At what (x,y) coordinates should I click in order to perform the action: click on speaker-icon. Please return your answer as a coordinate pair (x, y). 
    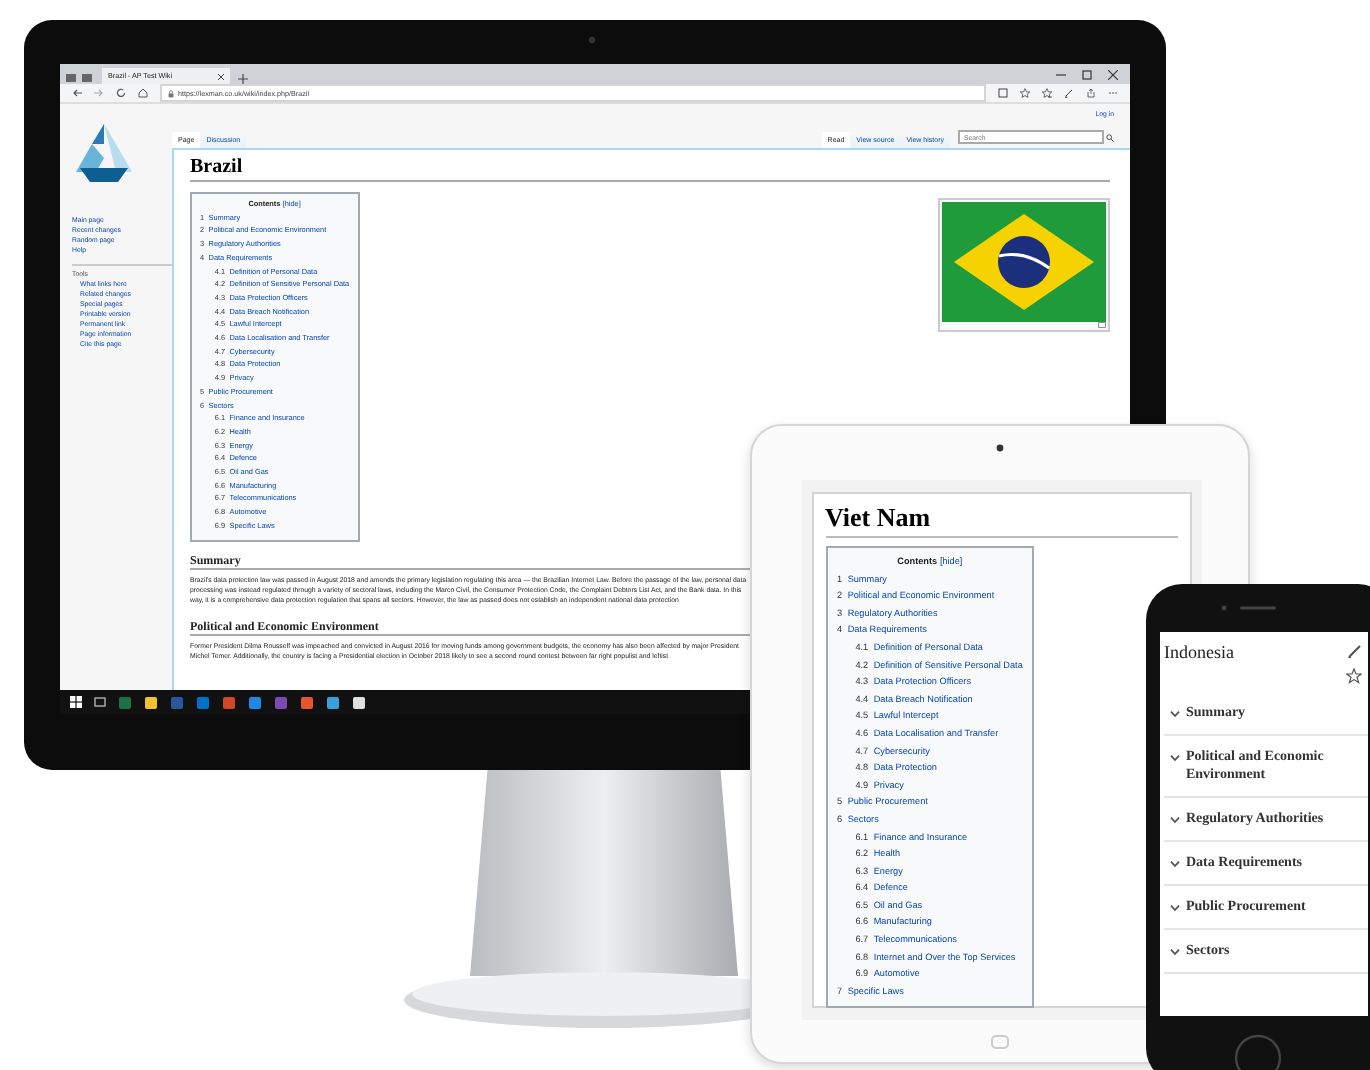
    Looking at the image, I should click on (1250, 608).